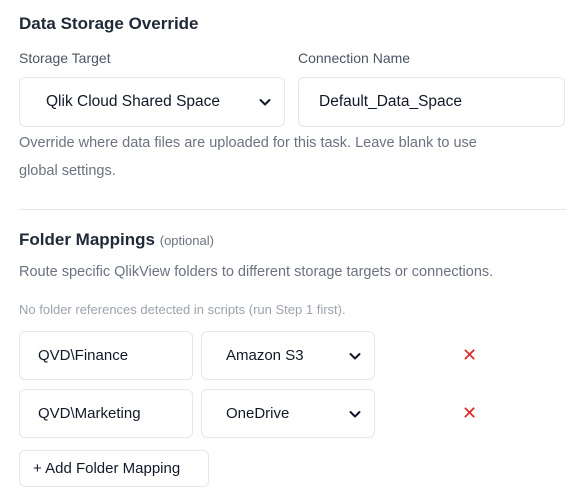  I want to click on target-value: OneDrive, so click(258, 413).